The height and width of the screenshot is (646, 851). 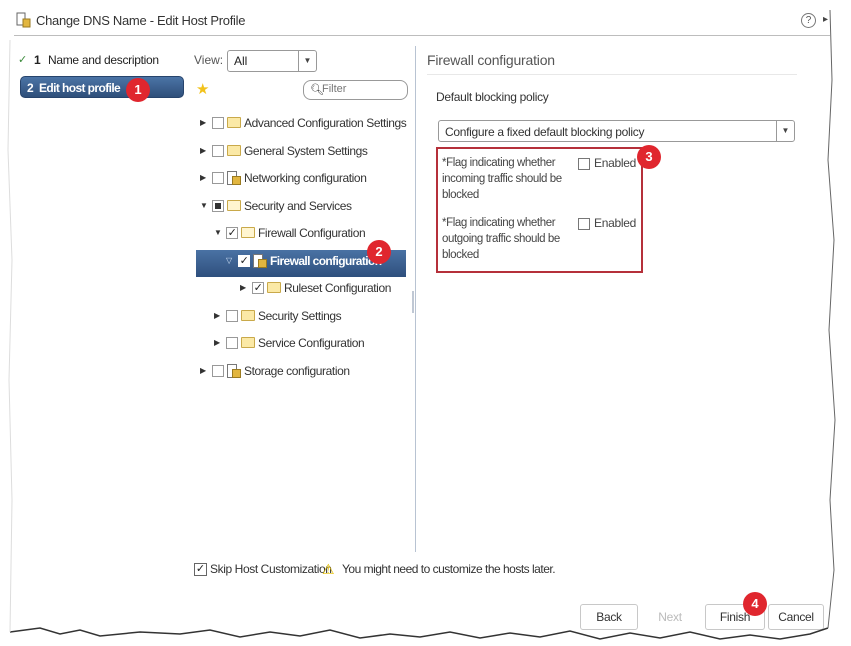 What do you see at coordinates (297, 370) in the screenshot?
I see `tree-node-label: Storage configuration` at bounding box center [297, 370].